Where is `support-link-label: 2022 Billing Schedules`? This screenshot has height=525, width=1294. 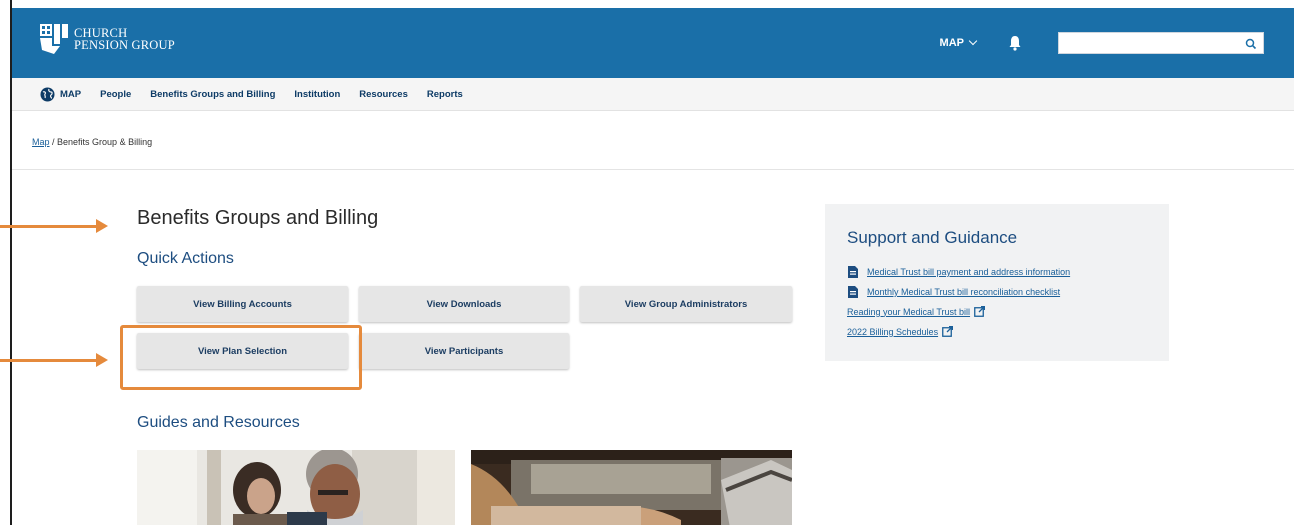
support-link-label: 2022 Billing Schedules is located at coordinates (893, 331).